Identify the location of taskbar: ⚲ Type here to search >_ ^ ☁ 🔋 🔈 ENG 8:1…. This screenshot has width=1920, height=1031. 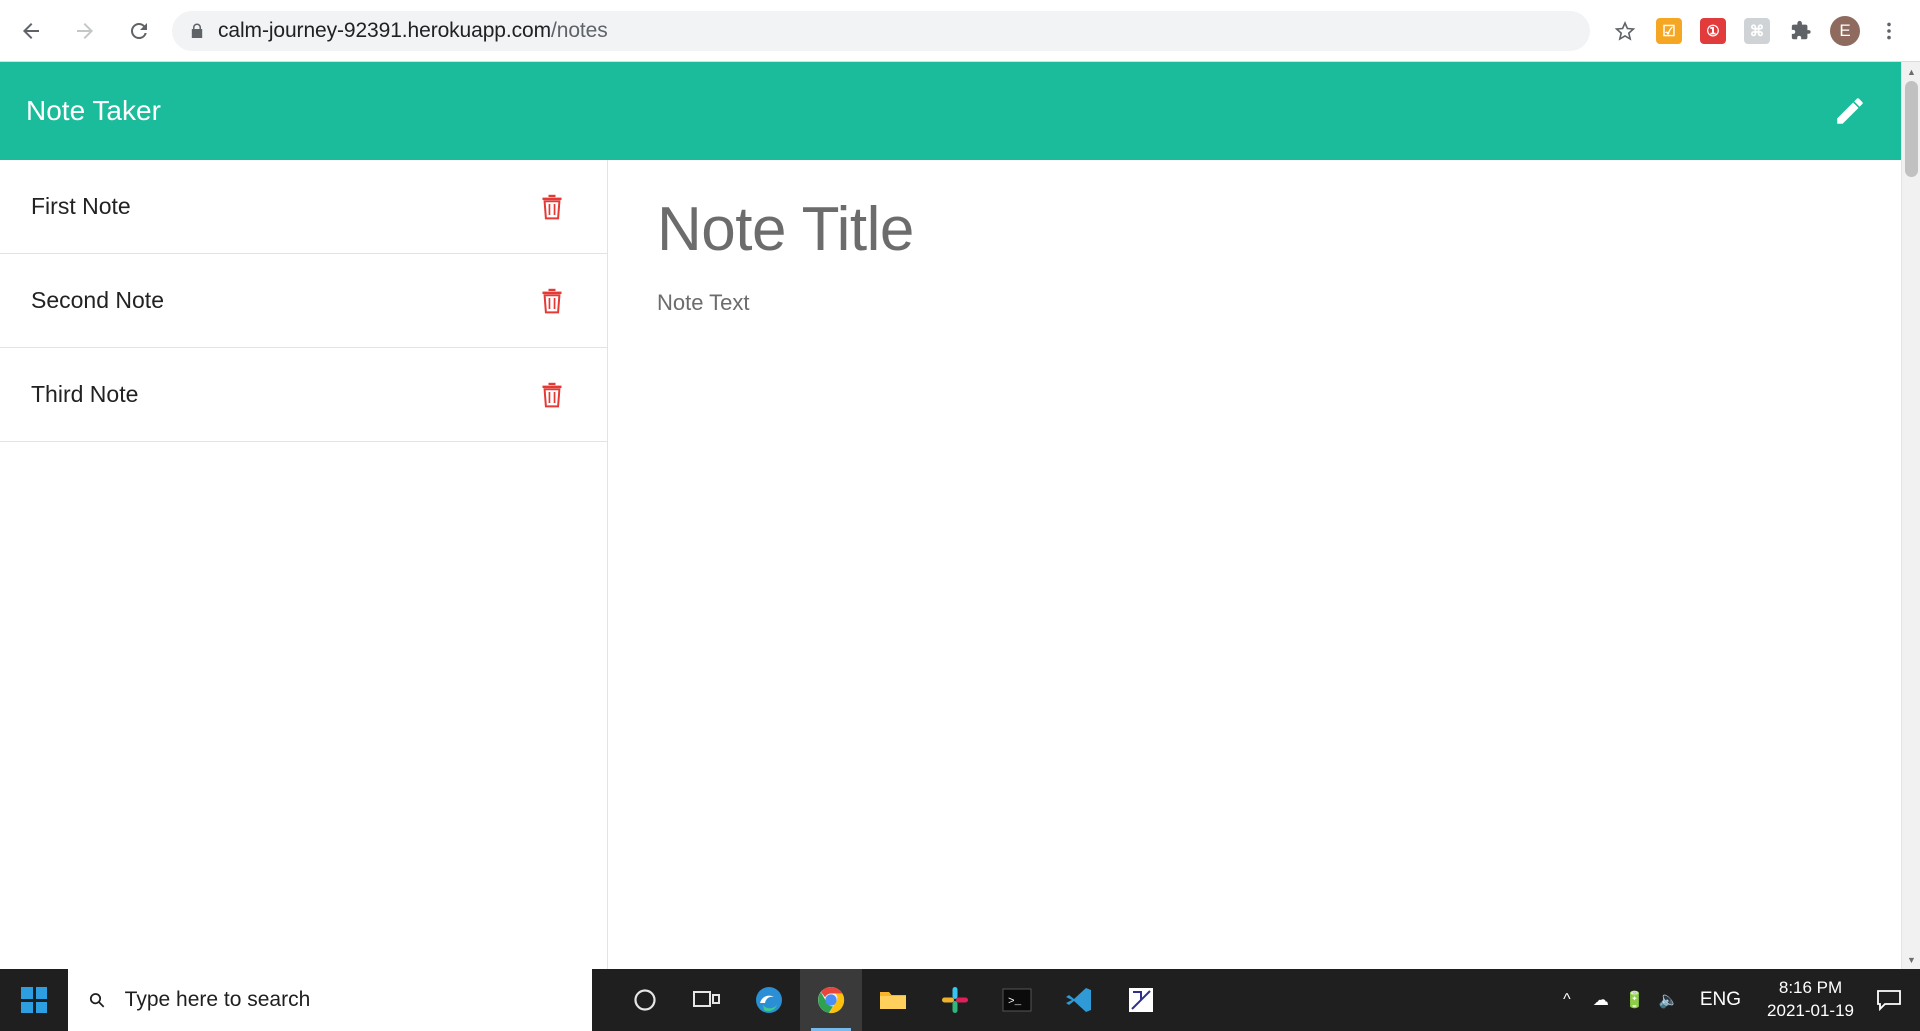
(960, 1000).